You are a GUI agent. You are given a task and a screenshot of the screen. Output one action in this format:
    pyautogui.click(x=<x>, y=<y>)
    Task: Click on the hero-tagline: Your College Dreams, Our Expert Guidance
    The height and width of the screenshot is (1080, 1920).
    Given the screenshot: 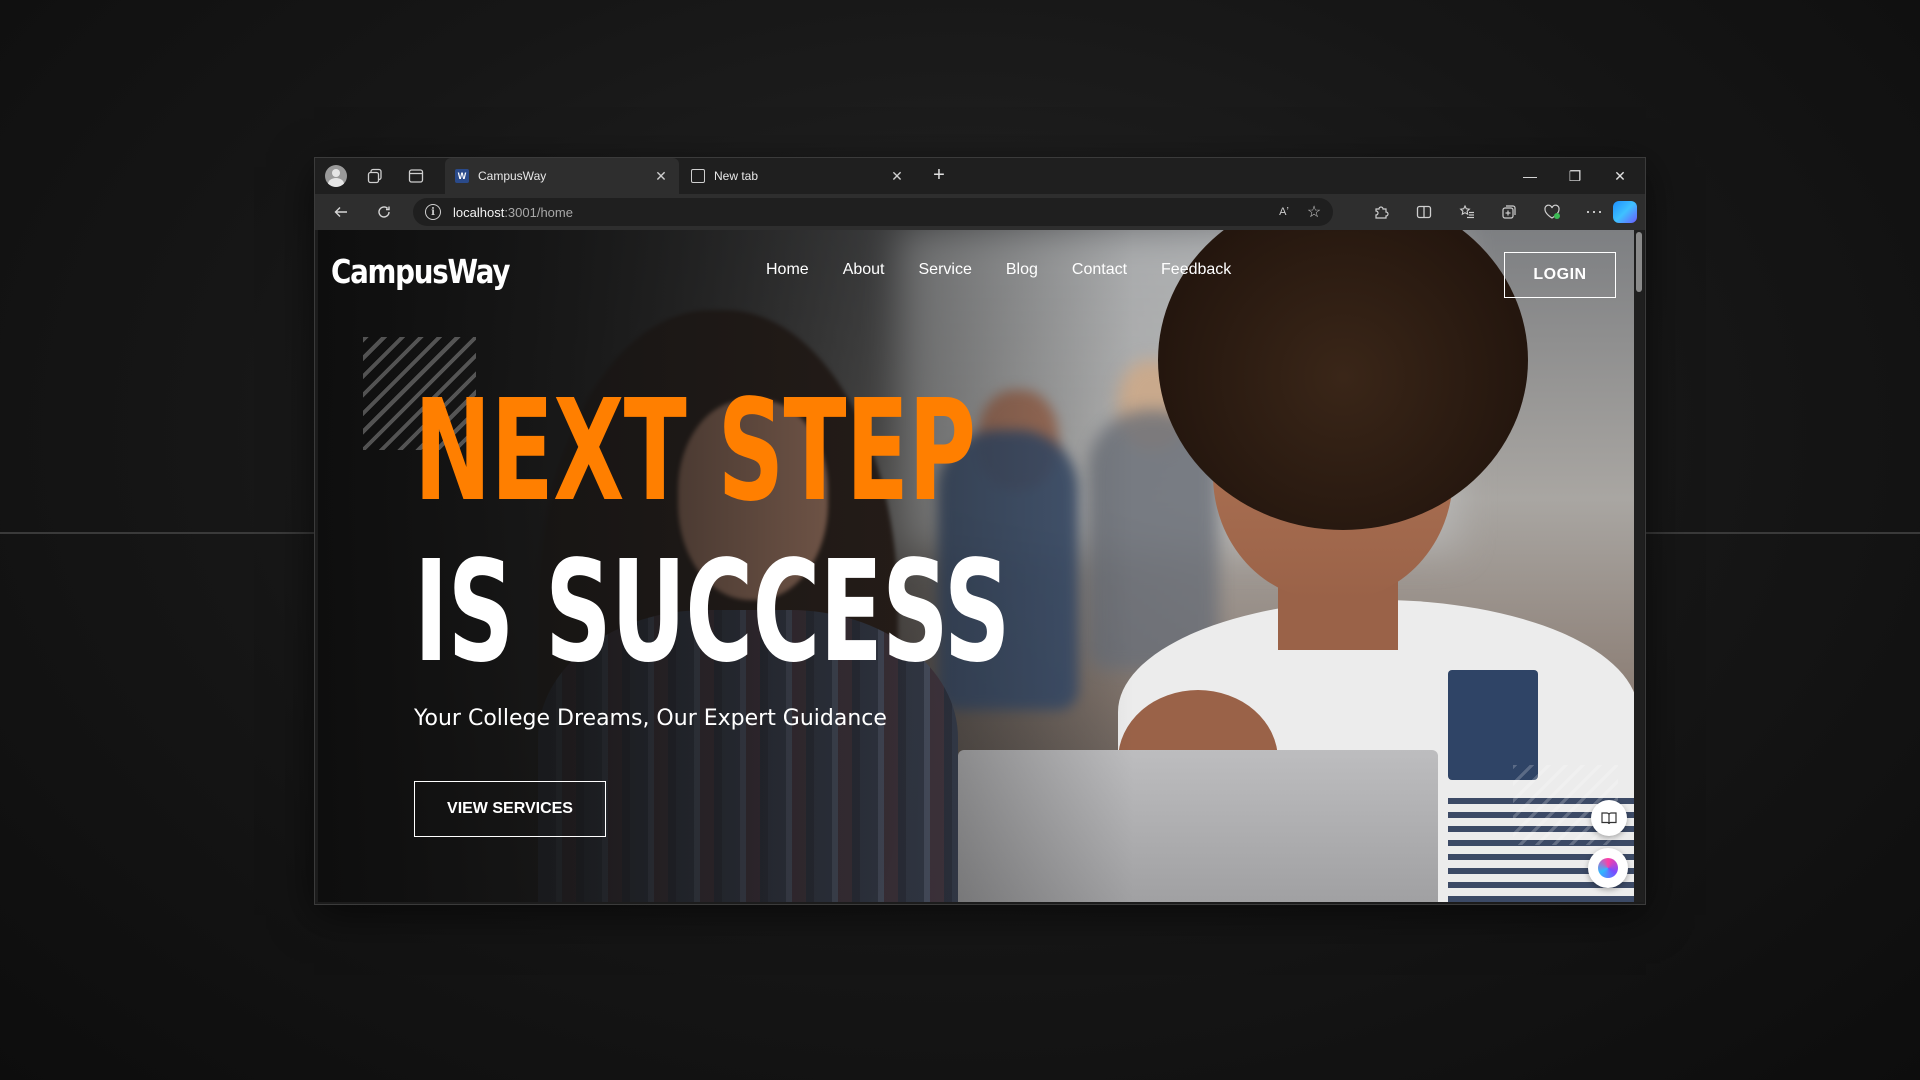 What is the action you would take?
    pyautogui.click(x=650, y=718)
    